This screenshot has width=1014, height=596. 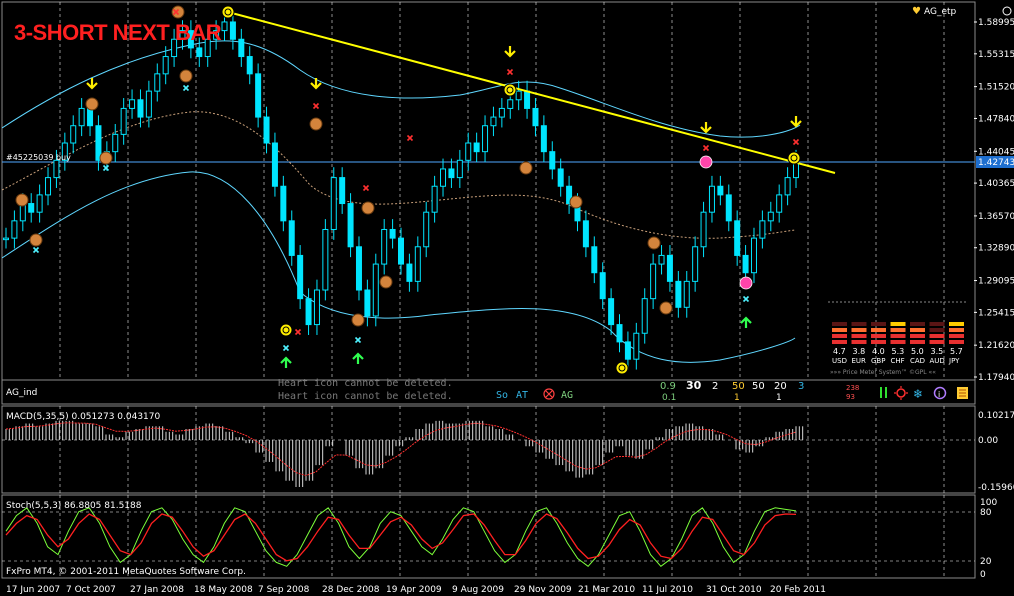 I want to click on readout-top: 2, so click(x=715, y=386).